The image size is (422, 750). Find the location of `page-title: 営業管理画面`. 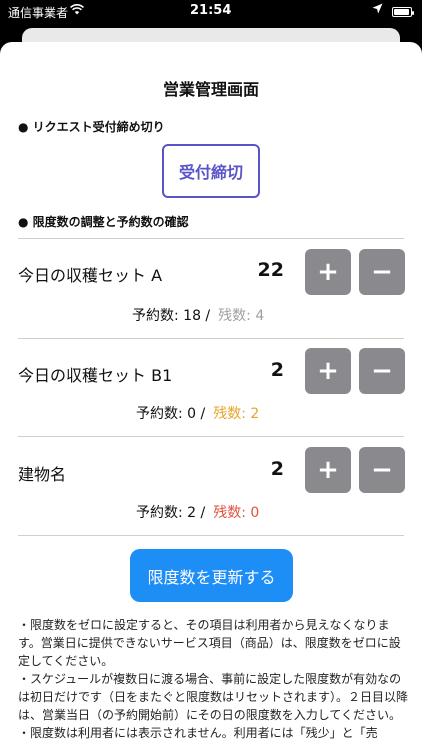

page-title: 営業管理画面 is located at coordinates (210, 89).